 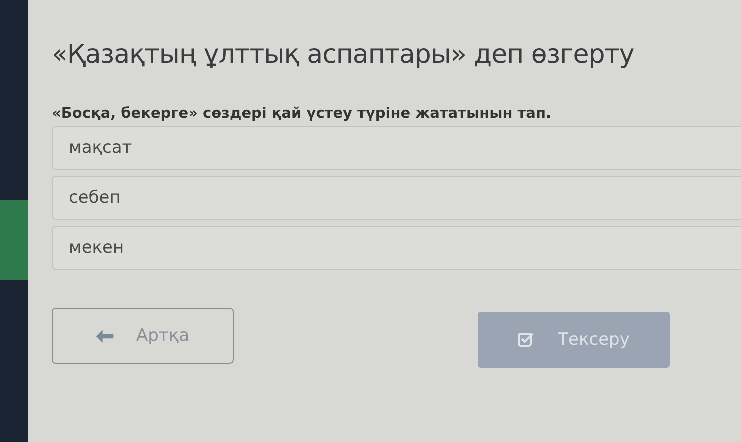 What do you see at coordinates (396, 148) in the screenshot?
I see `answer-option: мақсат` at bounding box center [396, 148].